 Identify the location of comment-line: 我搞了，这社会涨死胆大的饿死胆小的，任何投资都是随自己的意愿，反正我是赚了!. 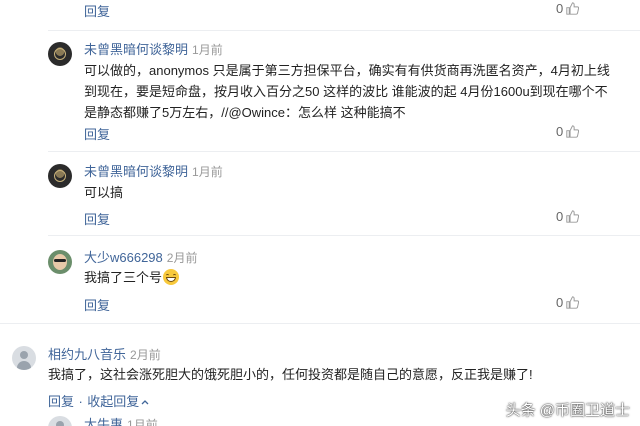
(290, 374).